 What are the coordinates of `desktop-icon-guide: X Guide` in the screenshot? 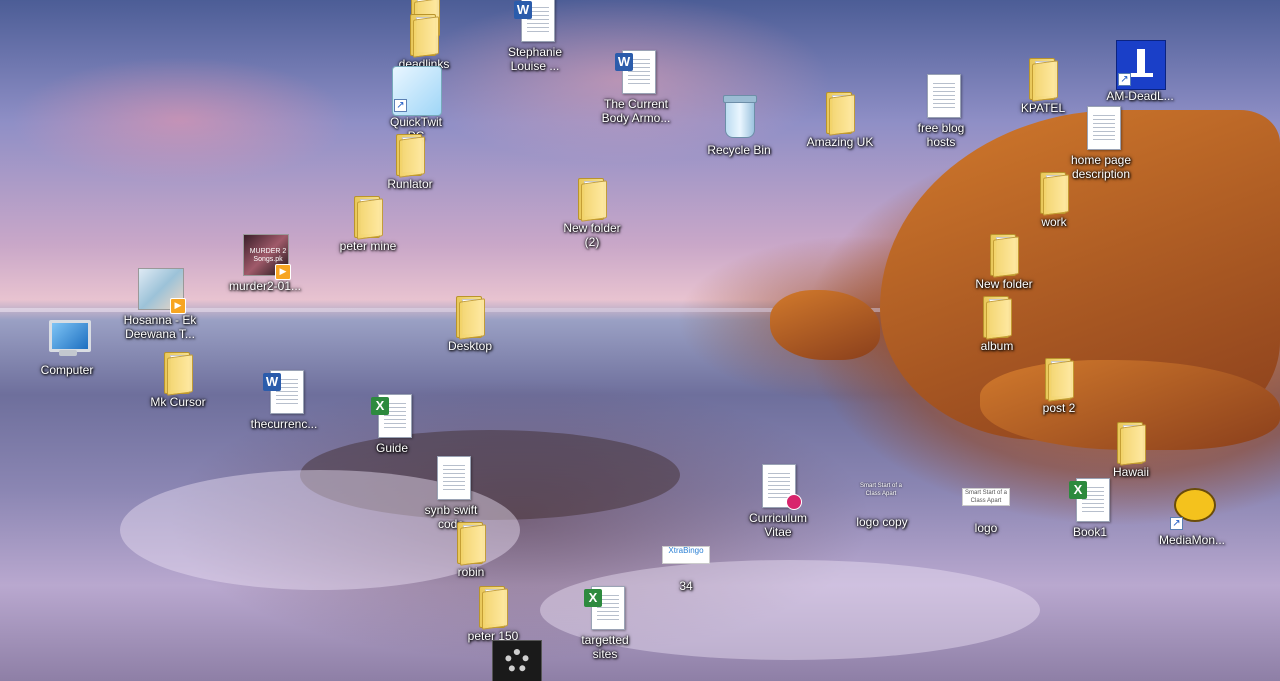 It's located at (392, 423).